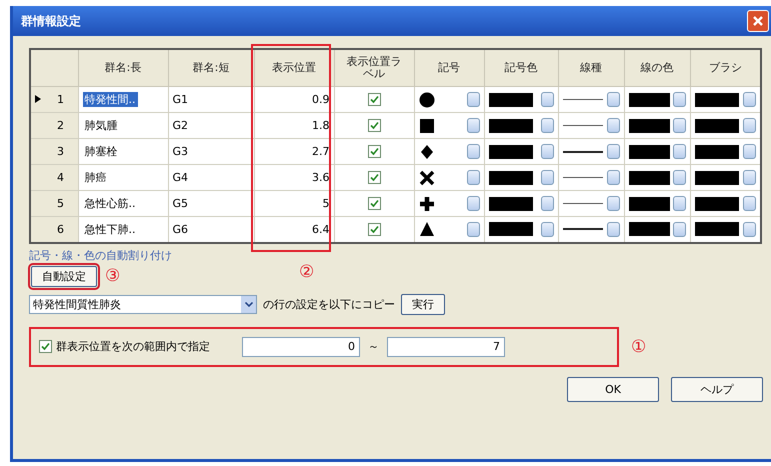  What do you see at coordinates (133, 346) in the screenshot?
I see `checkbox-label: 群表示位置を次の範囲内で指定` at bounding box center [133, 346].